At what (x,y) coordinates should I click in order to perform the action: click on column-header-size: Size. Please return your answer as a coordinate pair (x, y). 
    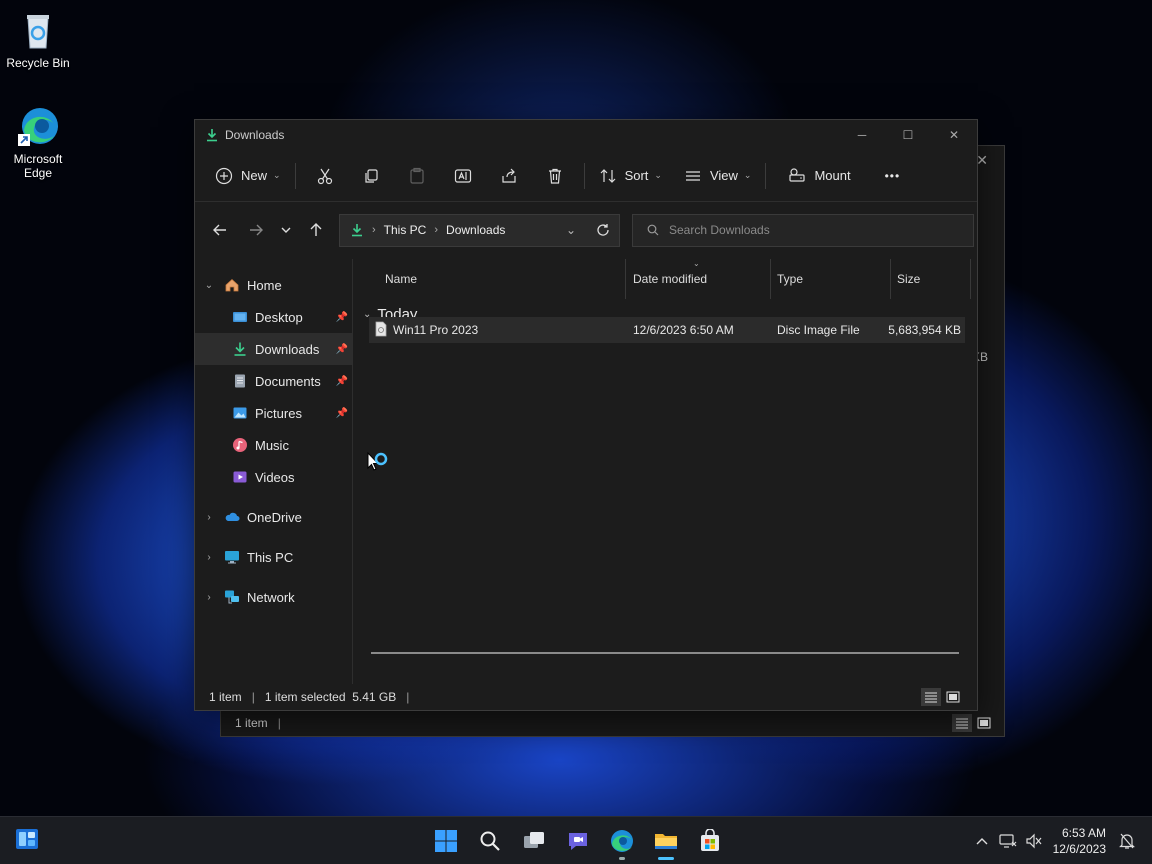
    Looking at the image, I should click on (931, 279).